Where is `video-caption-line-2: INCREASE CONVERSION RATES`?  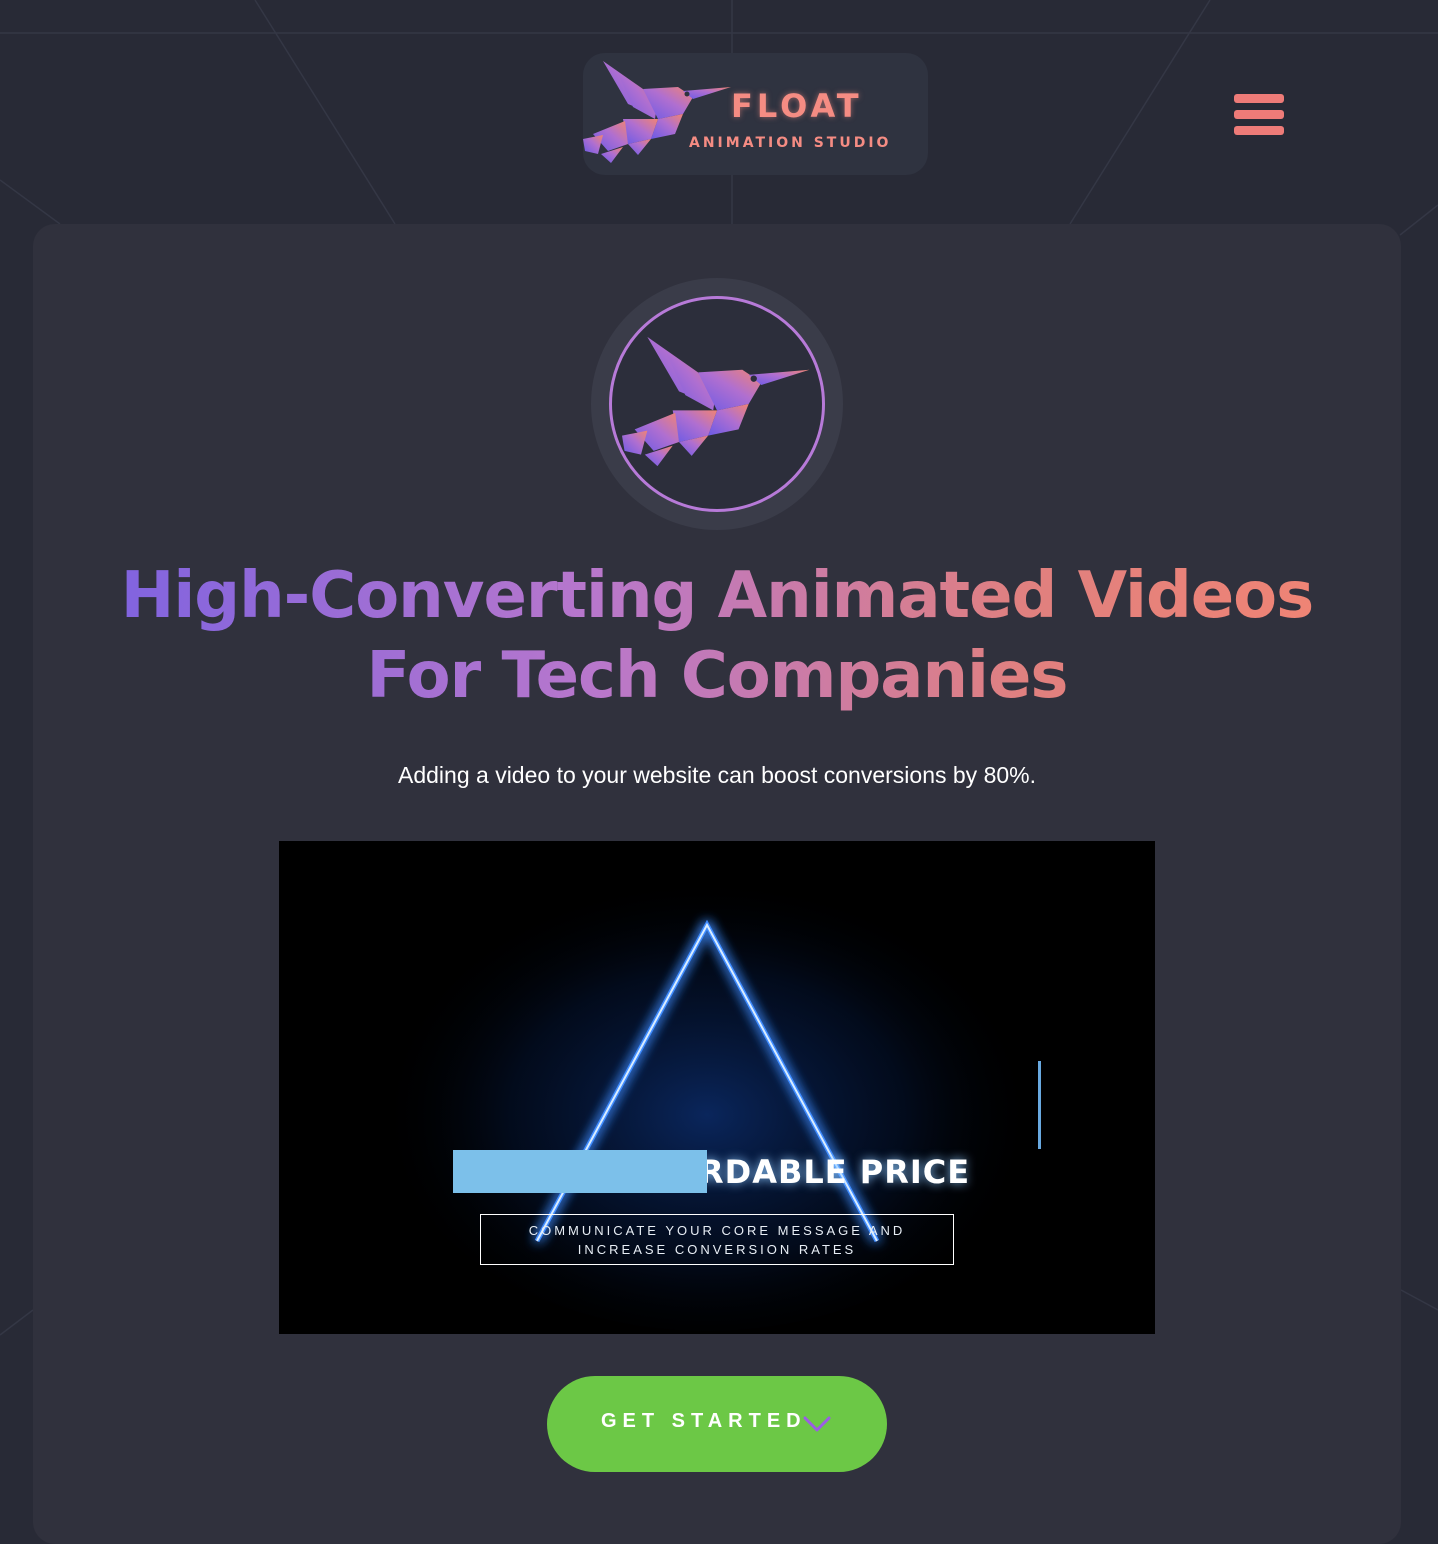
video-caption-line-2: INCREASE CONVERSION RATES is located at coordinates (717, 1249).